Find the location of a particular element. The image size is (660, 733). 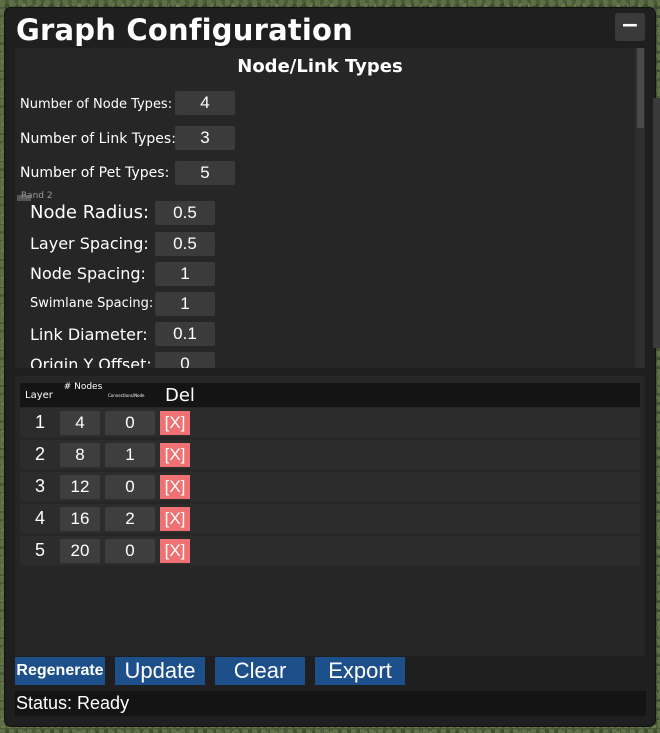

connections-input: 2 is located at coordinates (130, 519).